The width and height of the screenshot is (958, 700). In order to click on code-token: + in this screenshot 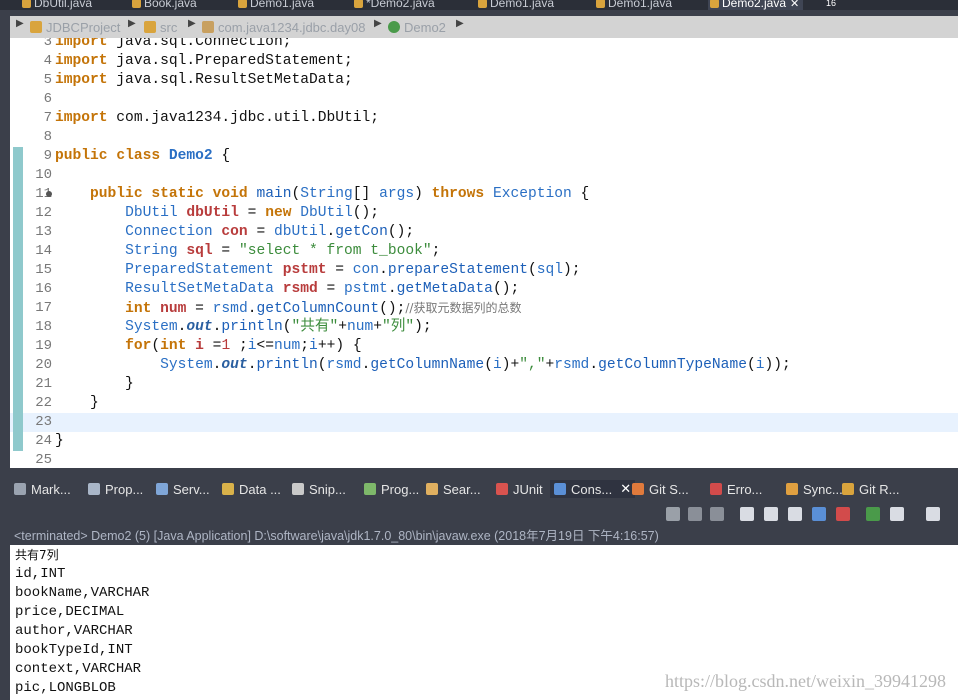, I will do `click(342, 327)`.